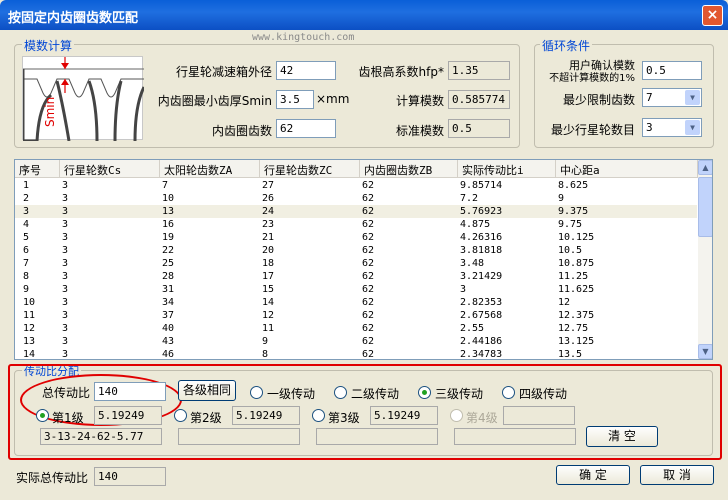 The image size is (728, 500). Describe the element at coordinates (291, 393) in the screenshot. I see `stage-option-label: 一级传动` at that location.